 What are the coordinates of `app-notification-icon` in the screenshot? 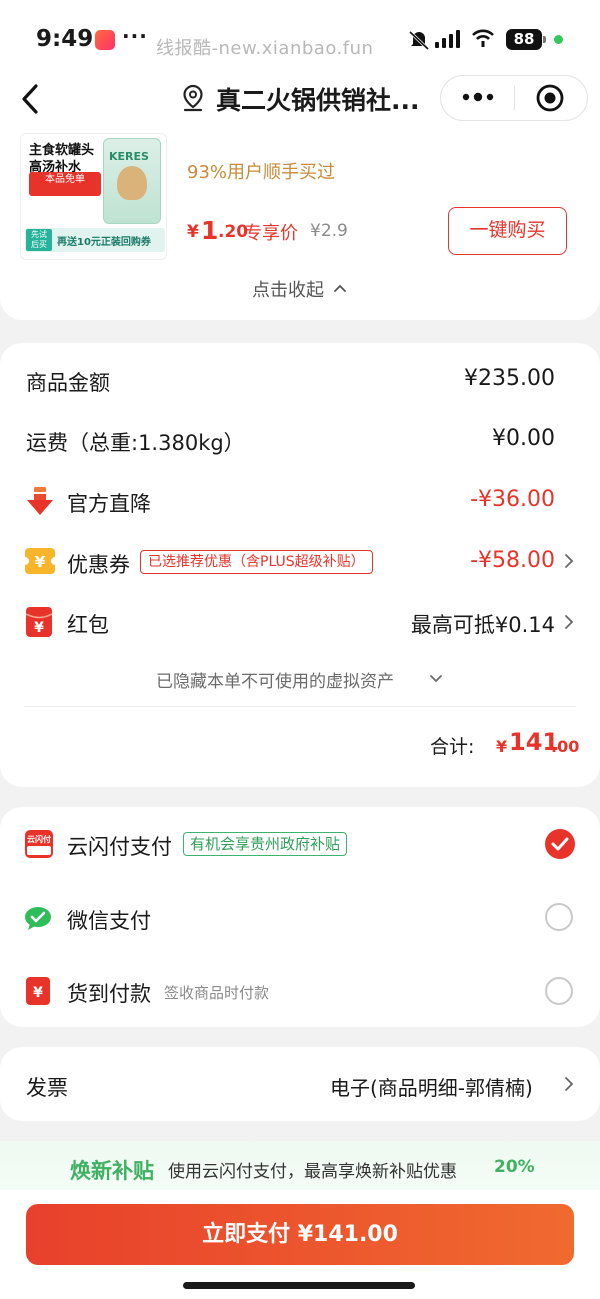 It's located at (105, 40).